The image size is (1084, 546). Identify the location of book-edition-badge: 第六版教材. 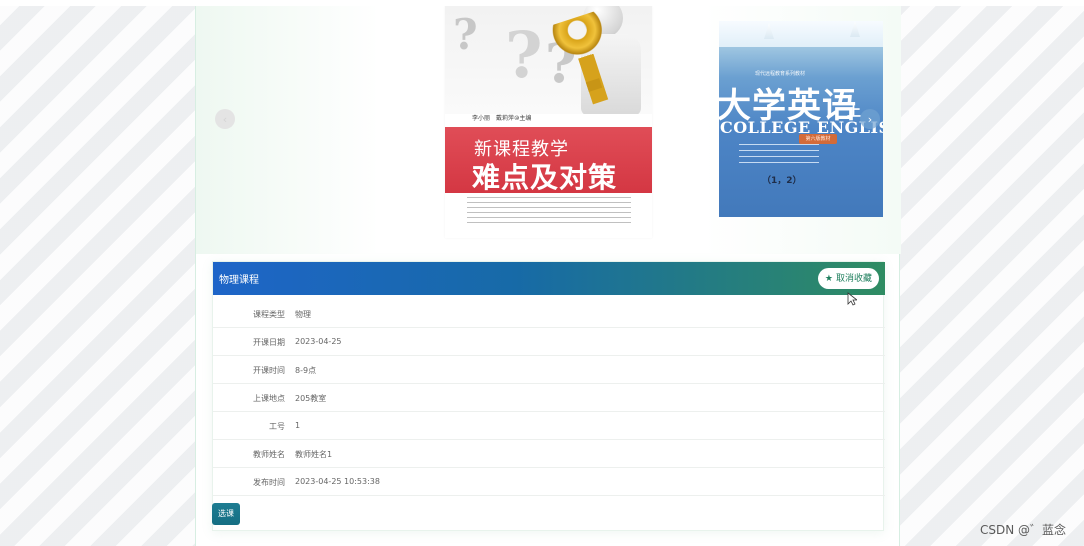
(818, 139).